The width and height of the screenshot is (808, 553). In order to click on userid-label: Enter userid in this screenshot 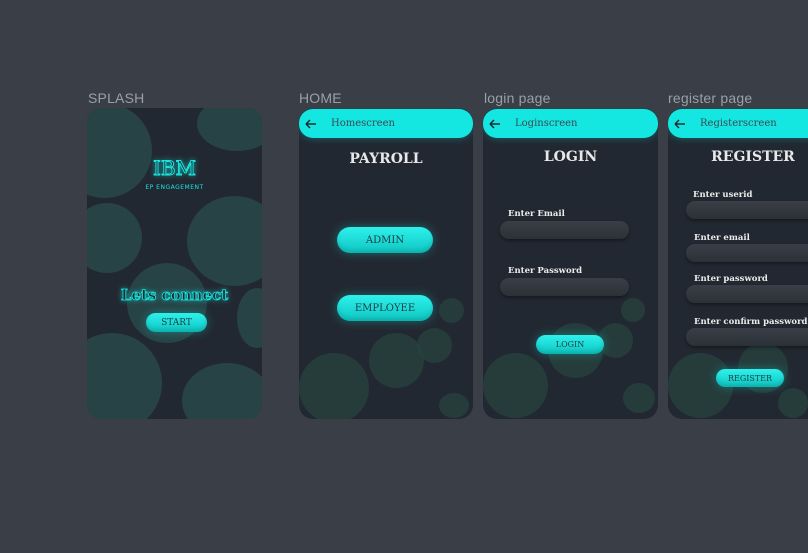, I will do `click(723, 195)`.